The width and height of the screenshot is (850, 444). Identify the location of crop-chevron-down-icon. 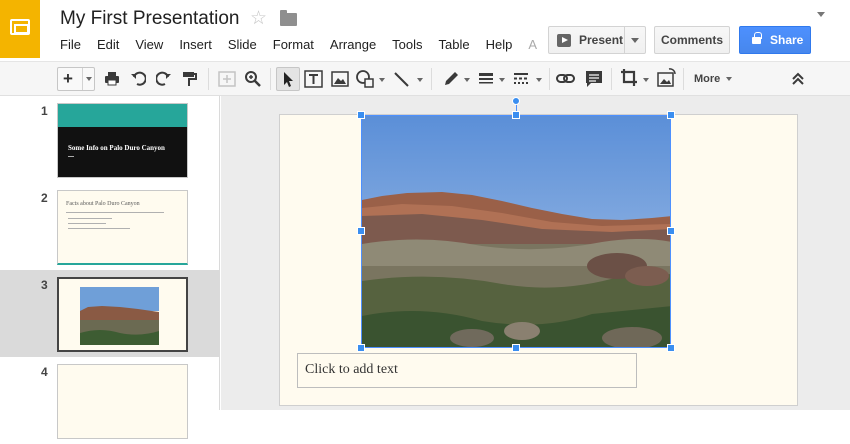
(646, 80).